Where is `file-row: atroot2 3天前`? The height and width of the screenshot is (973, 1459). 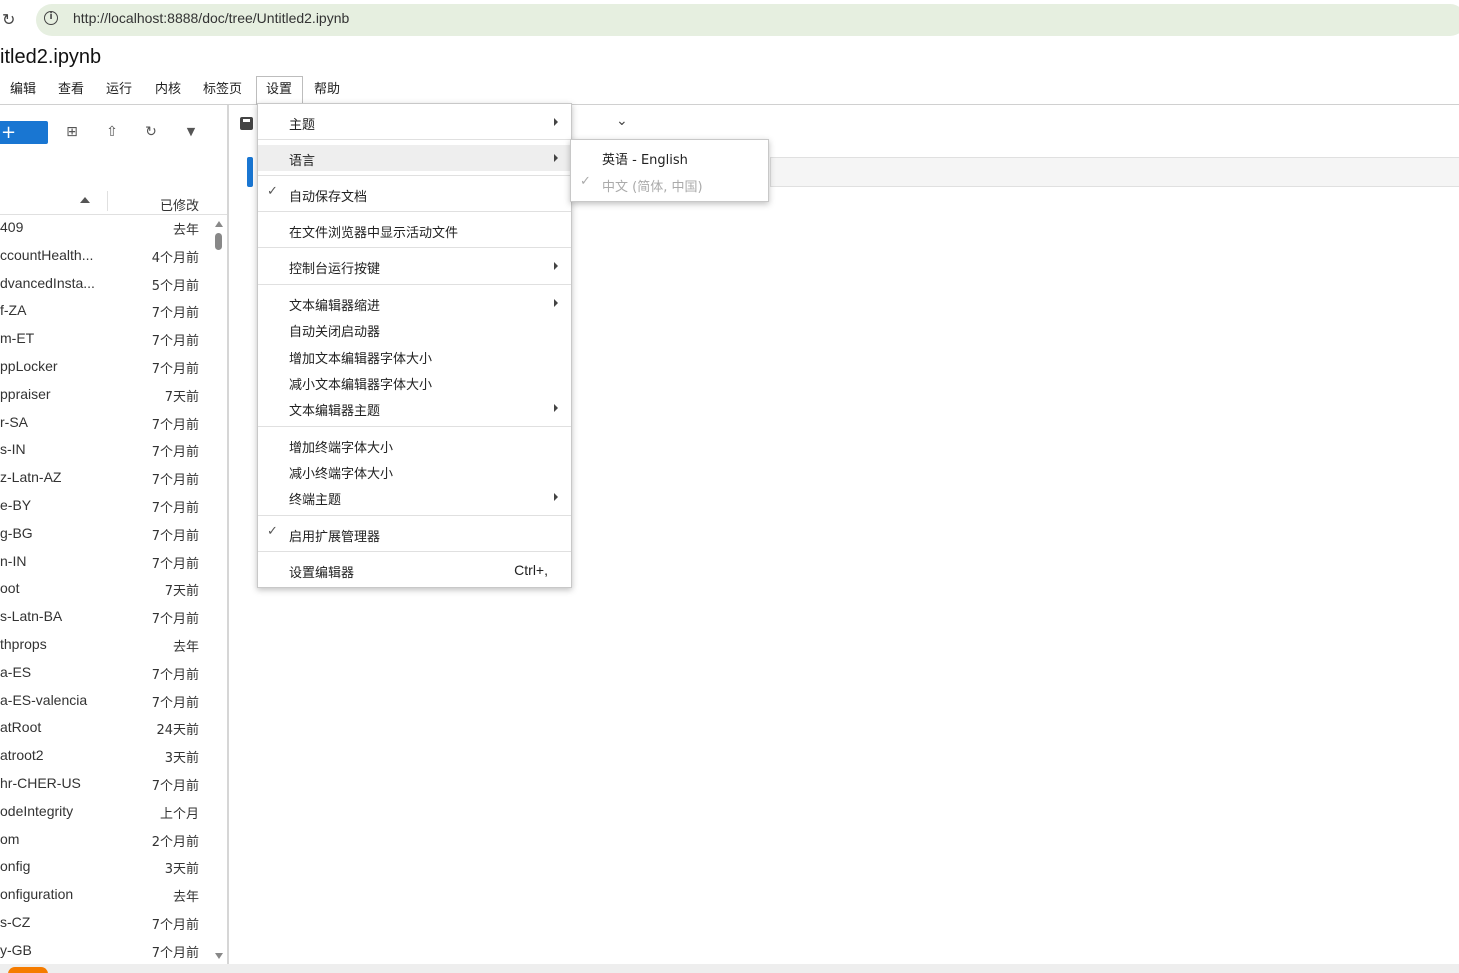 file-row: atroot2 3天前 is located at coordinates (106, 757).